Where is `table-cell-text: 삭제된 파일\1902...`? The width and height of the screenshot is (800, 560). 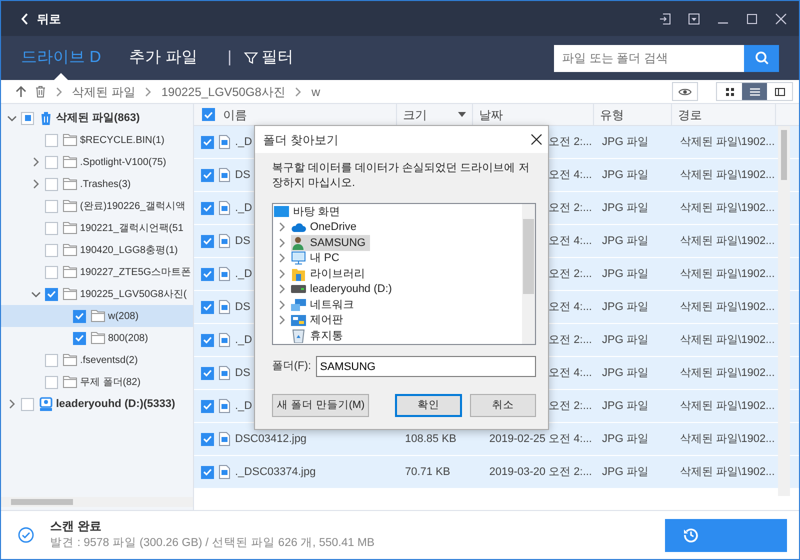
table-cell-text: 삭제된 파일\1902... is located at coordinates (727, 175).